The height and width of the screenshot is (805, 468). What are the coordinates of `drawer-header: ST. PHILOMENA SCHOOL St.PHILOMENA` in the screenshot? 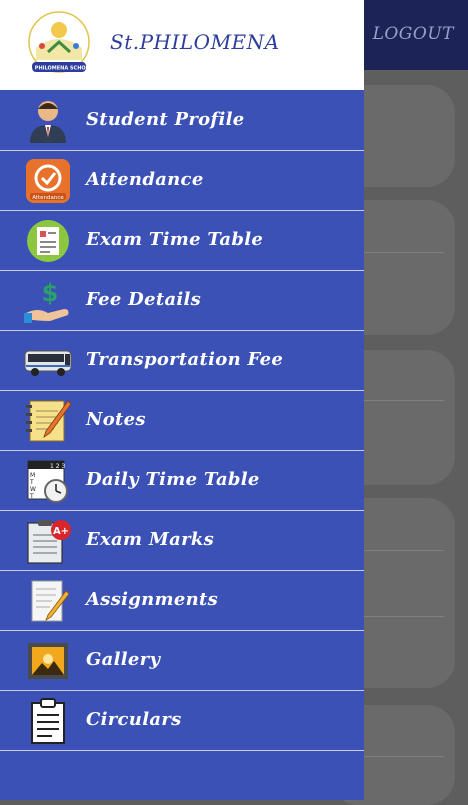 It's located at (182, 45).